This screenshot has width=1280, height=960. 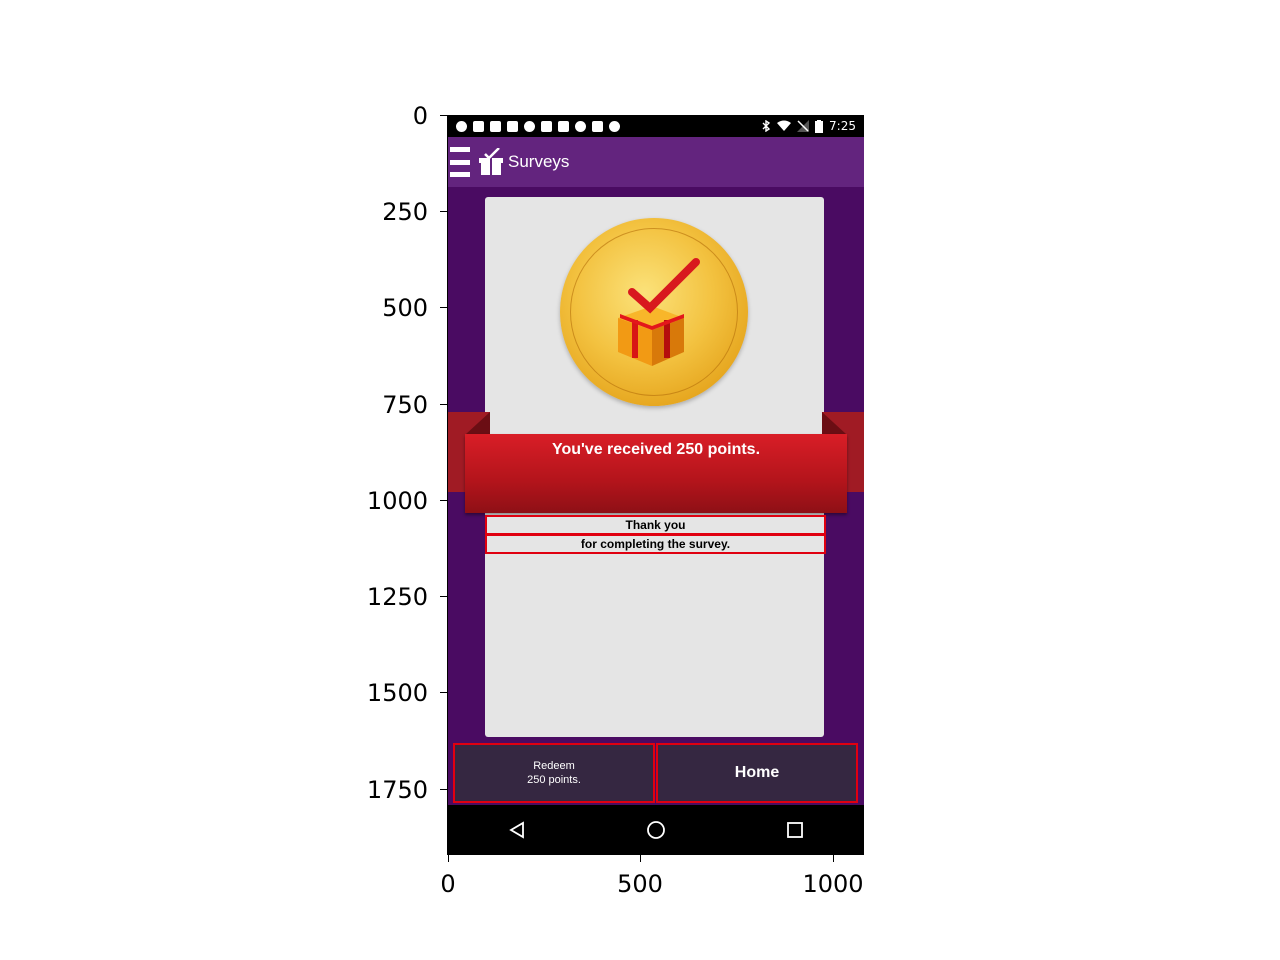 I want to click on home-button: Home, so click(x=757, y=773).